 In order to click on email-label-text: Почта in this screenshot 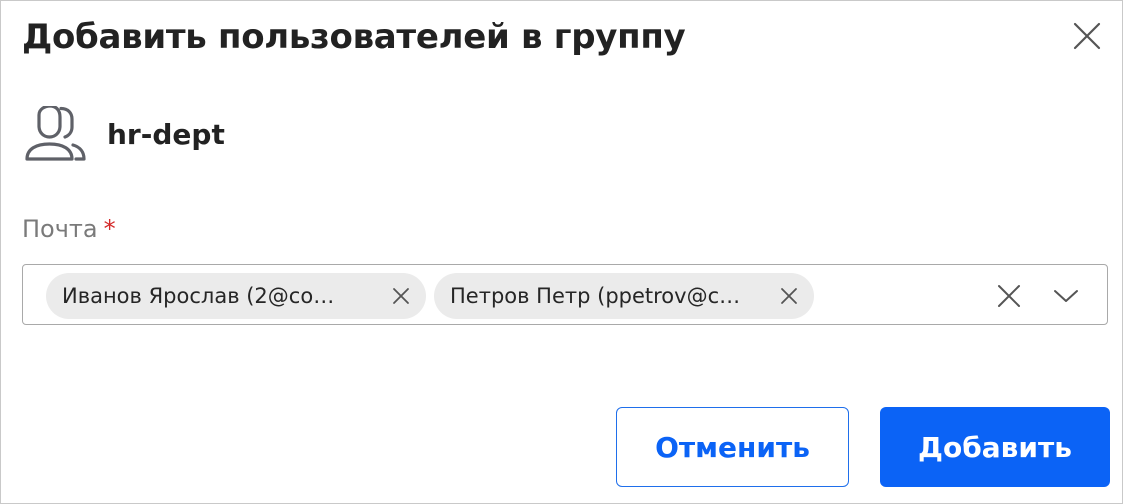, I will do `click(60, 229)`.